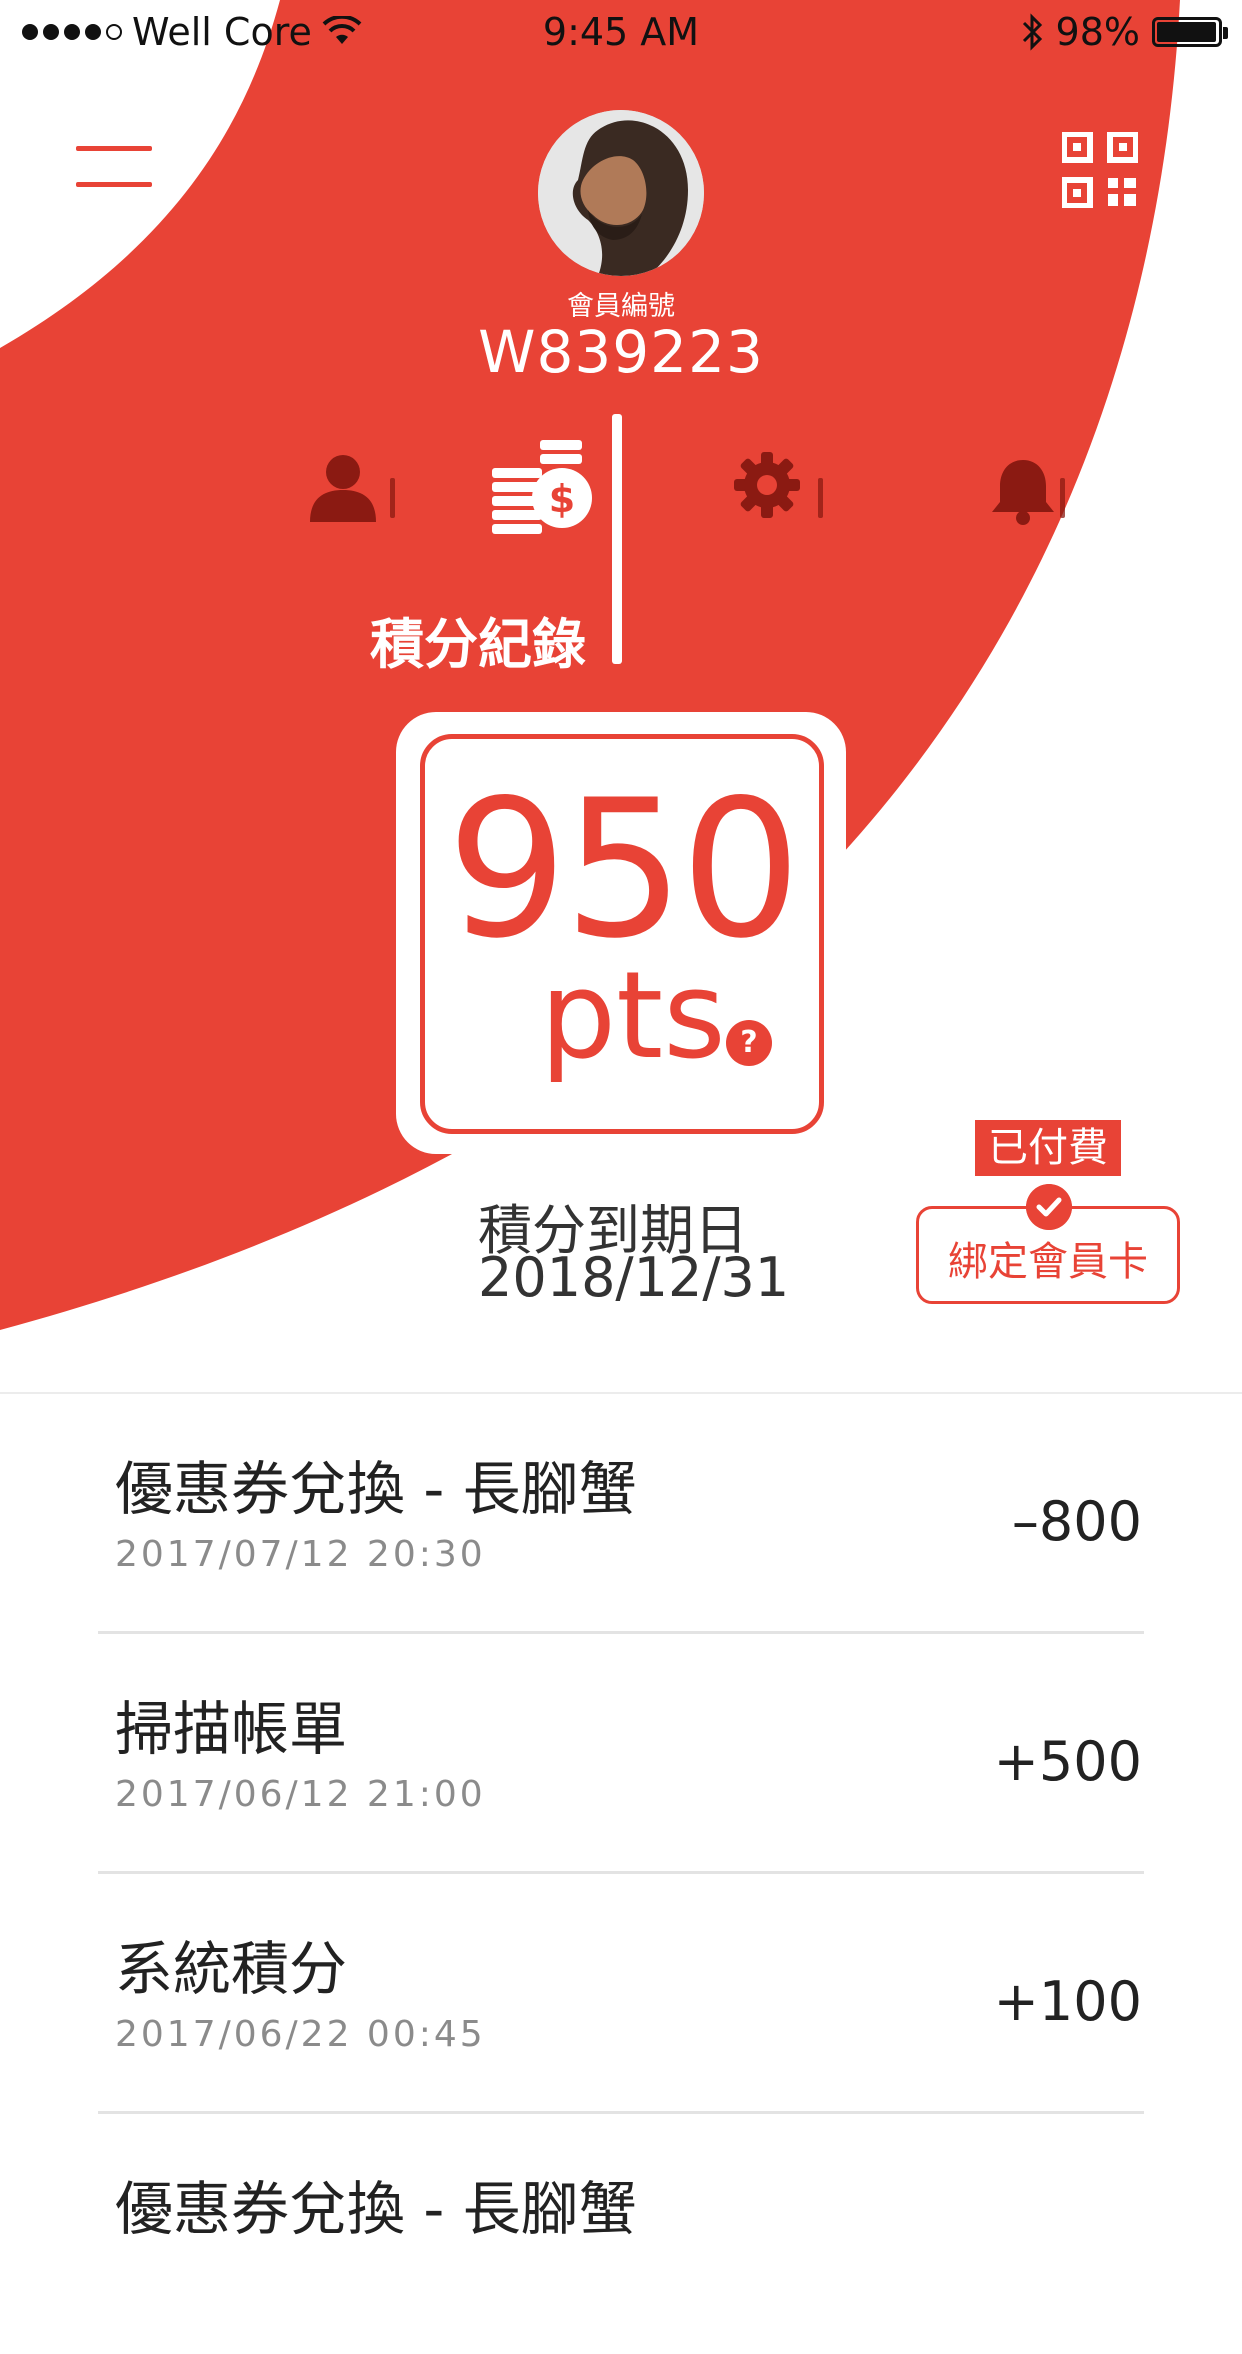  Describe the element at coordinates (1097, 32) in the screenshot. I see `battery-percent: 98%` at that location.